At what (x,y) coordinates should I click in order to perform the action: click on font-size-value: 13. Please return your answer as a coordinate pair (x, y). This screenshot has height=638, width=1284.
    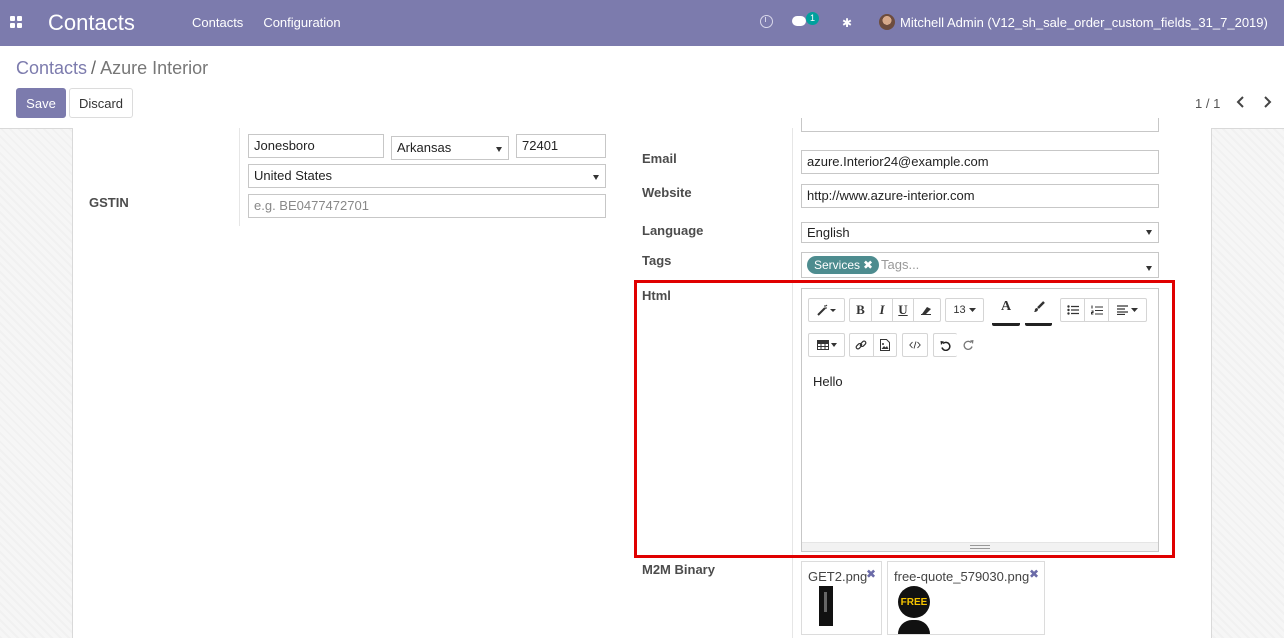
    Looking at the image, I should click on (964, 310).